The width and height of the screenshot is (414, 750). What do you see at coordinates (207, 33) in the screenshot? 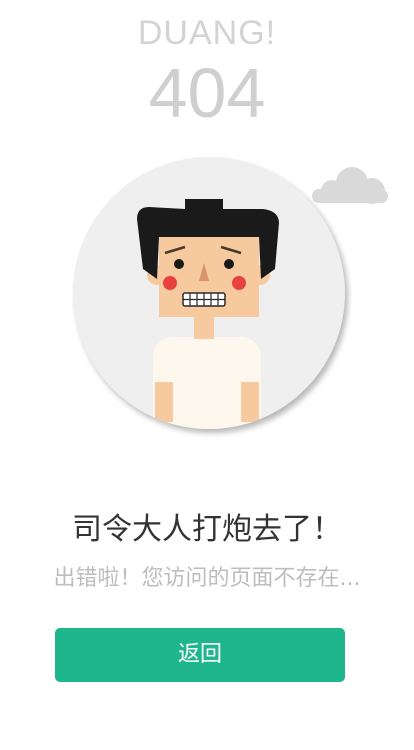
I see `exclamation-text: DUANG!` at bounding box center [207, 33].